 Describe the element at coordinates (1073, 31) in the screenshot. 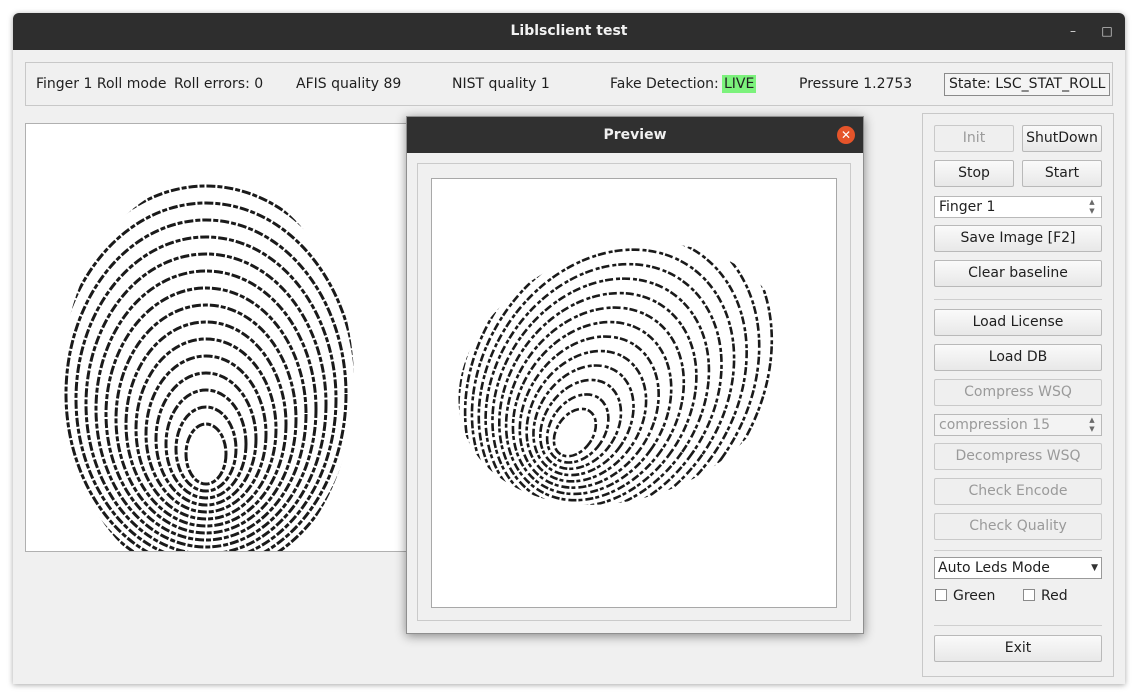

I see `minimize-icon: –` at that location.